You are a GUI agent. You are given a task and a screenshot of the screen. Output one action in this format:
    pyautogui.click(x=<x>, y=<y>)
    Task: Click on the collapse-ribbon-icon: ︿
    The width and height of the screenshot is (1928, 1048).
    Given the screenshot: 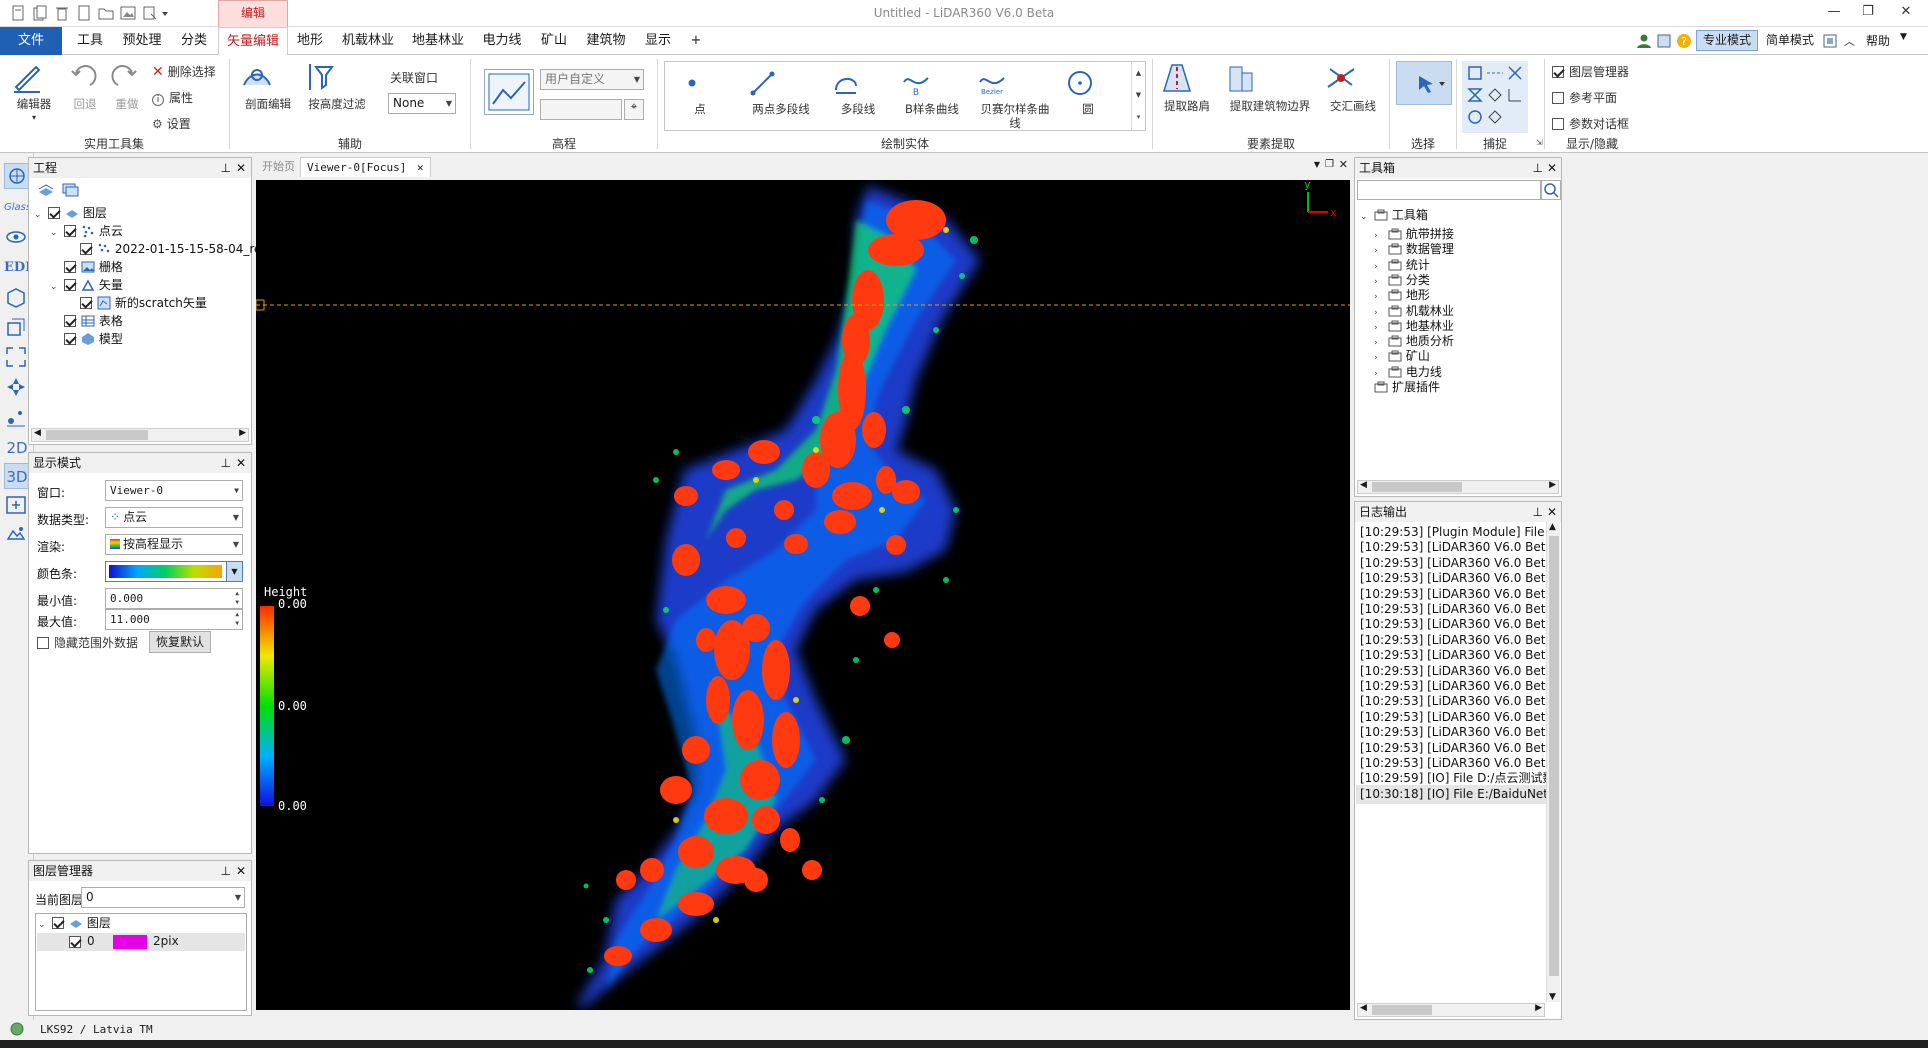 What is the action you would take?
    pyautogui.click(x=1850, y=41)
    